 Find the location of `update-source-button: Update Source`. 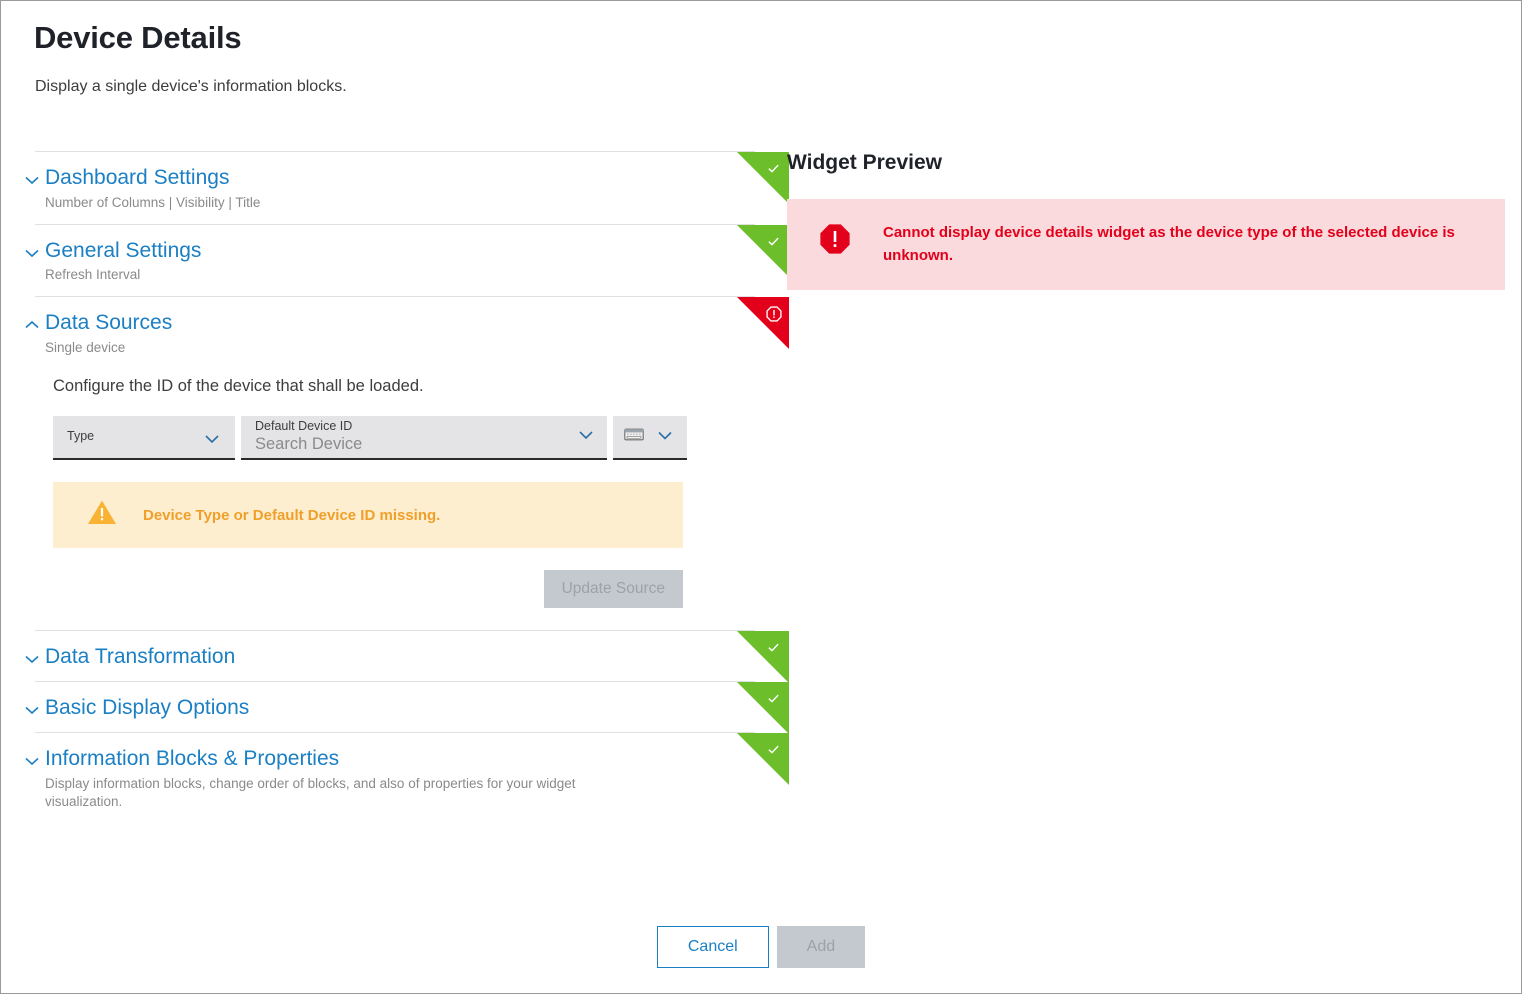

update-source-button: Update Source is located at coordinates (613, 589).